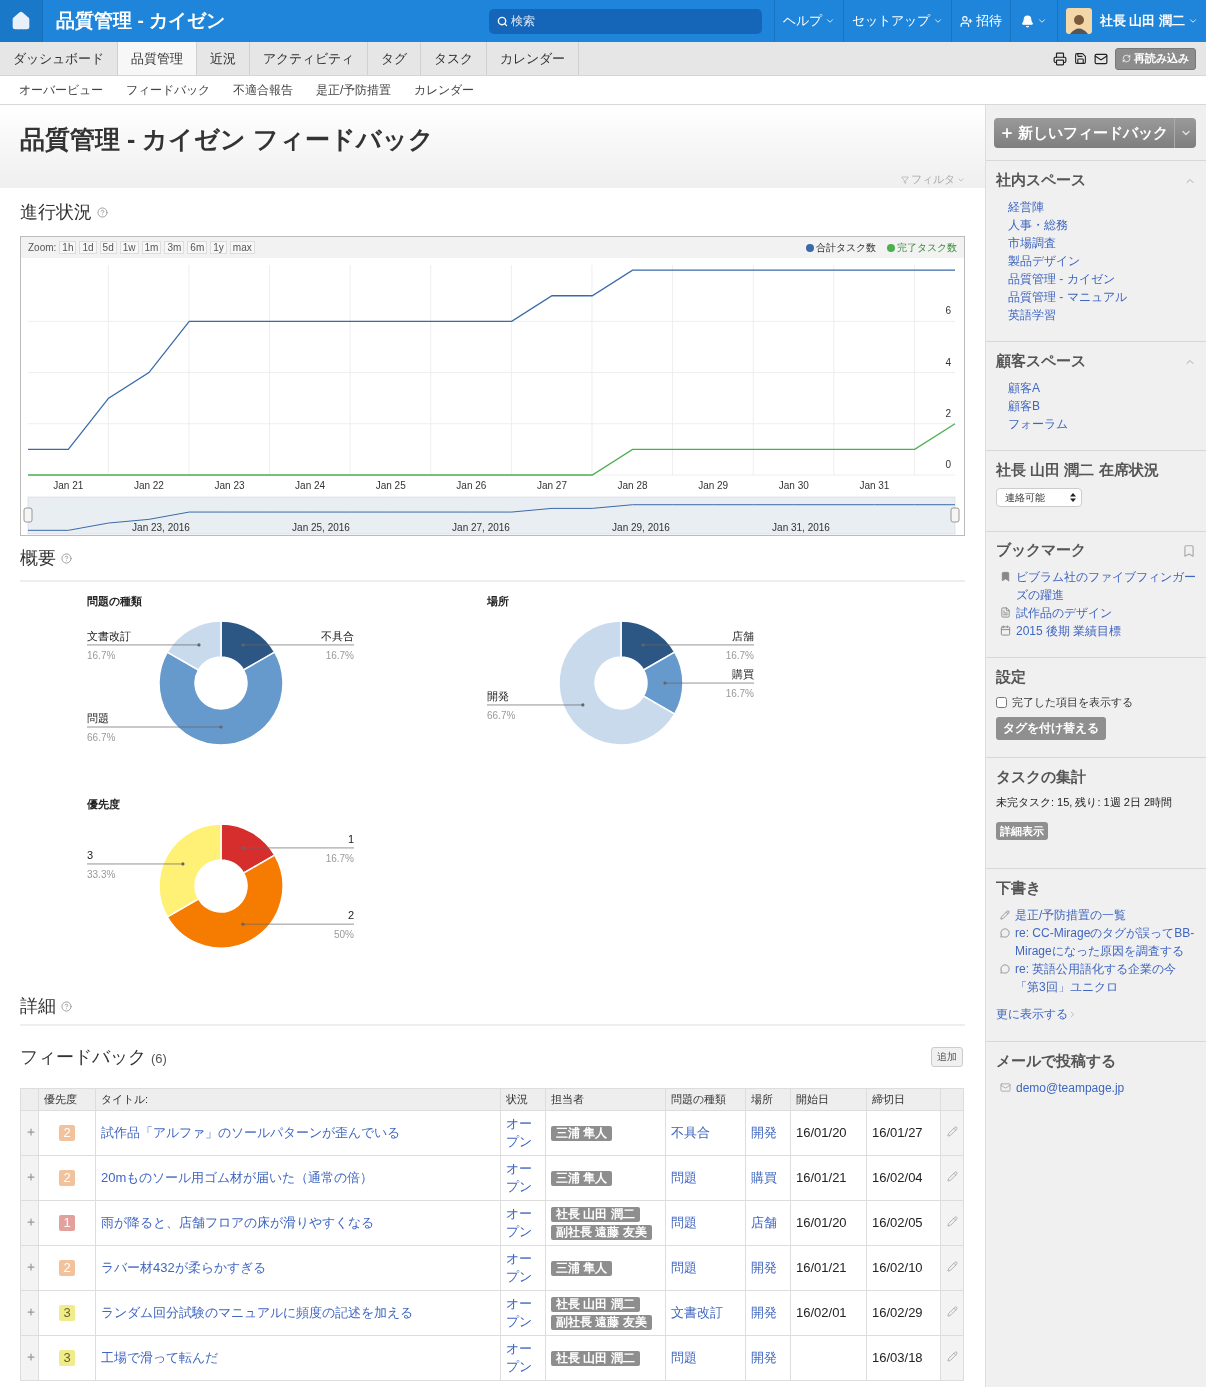  Describe the element at coordinates (1071, 915) in the screenshot. I see `draft-link: 是正/予防措置の一覧` at that location.